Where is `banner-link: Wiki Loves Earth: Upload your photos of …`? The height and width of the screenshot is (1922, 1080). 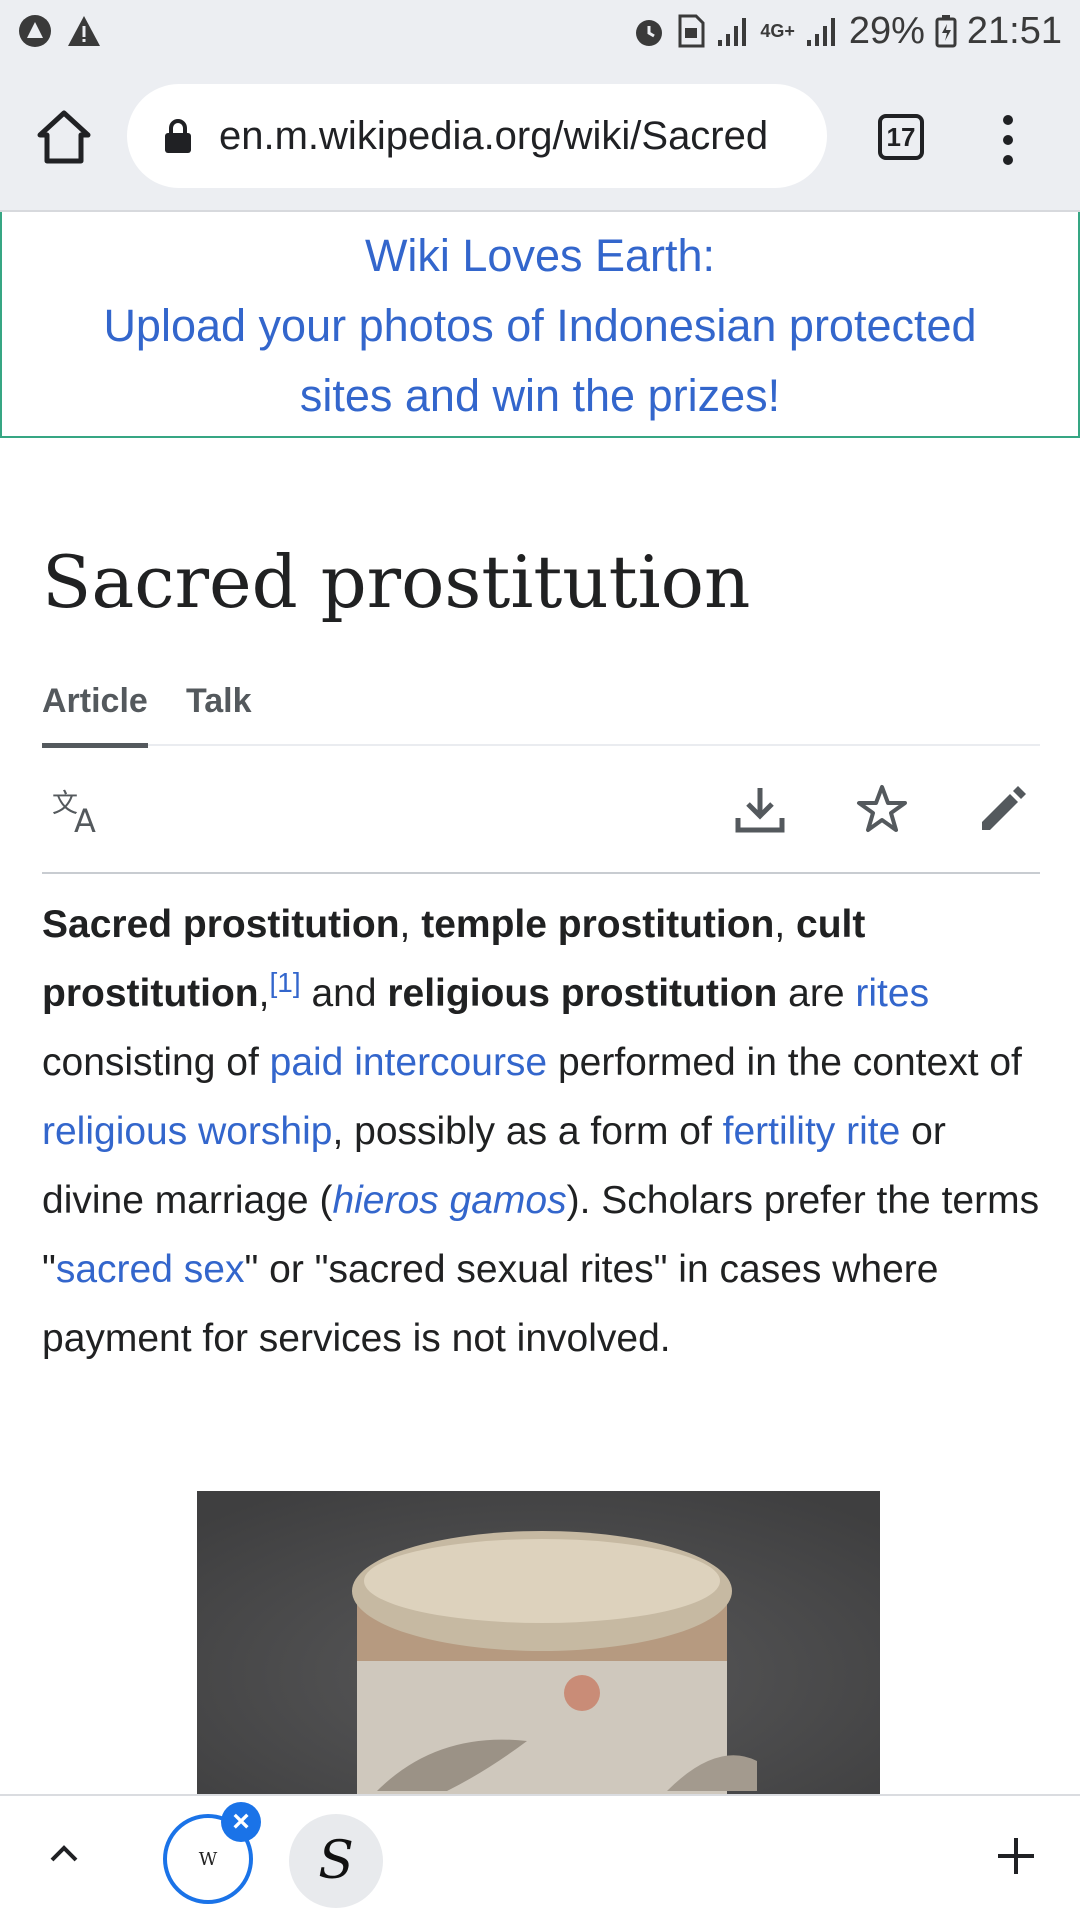
banner-link: Wiki Loves Earth: Upload your photos of … is located at coordinates (540, 326).